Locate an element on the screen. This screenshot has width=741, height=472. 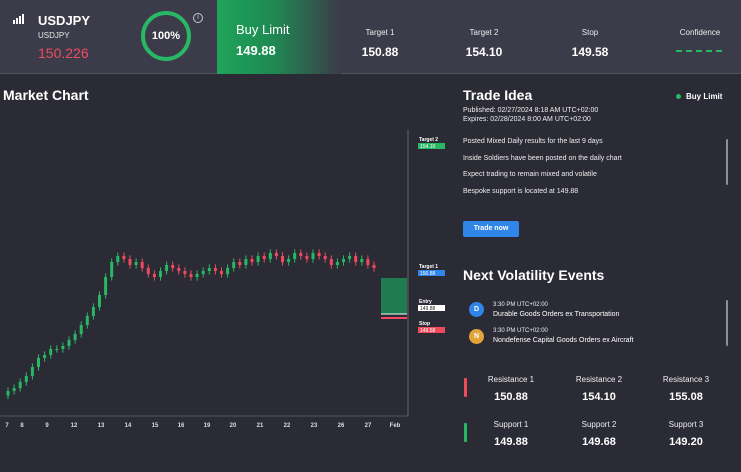
x-tick-label: 23 is located at coordinates (314, 426).